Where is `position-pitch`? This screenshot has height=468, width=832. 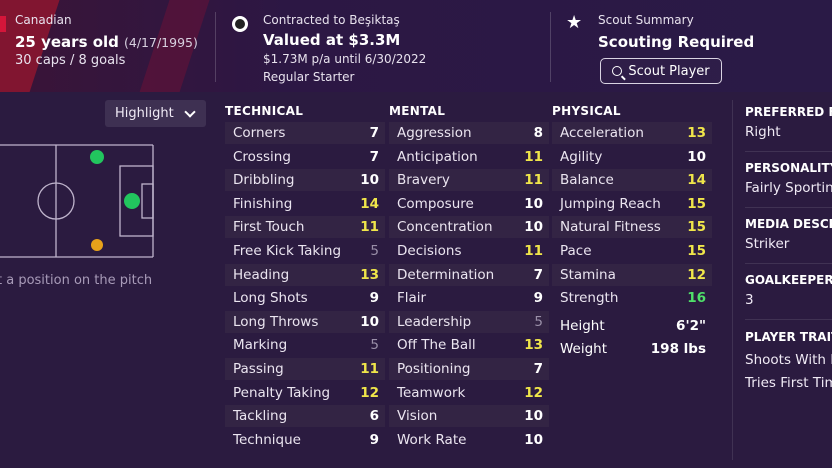 position-pitch is located at coordinates (77, 201).